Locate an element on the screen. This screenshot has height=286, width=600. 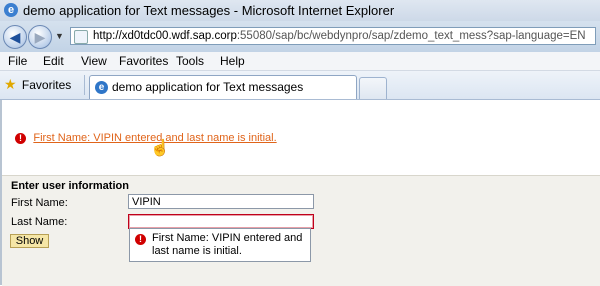
menu-file: File is located at coordinates (17, 61).